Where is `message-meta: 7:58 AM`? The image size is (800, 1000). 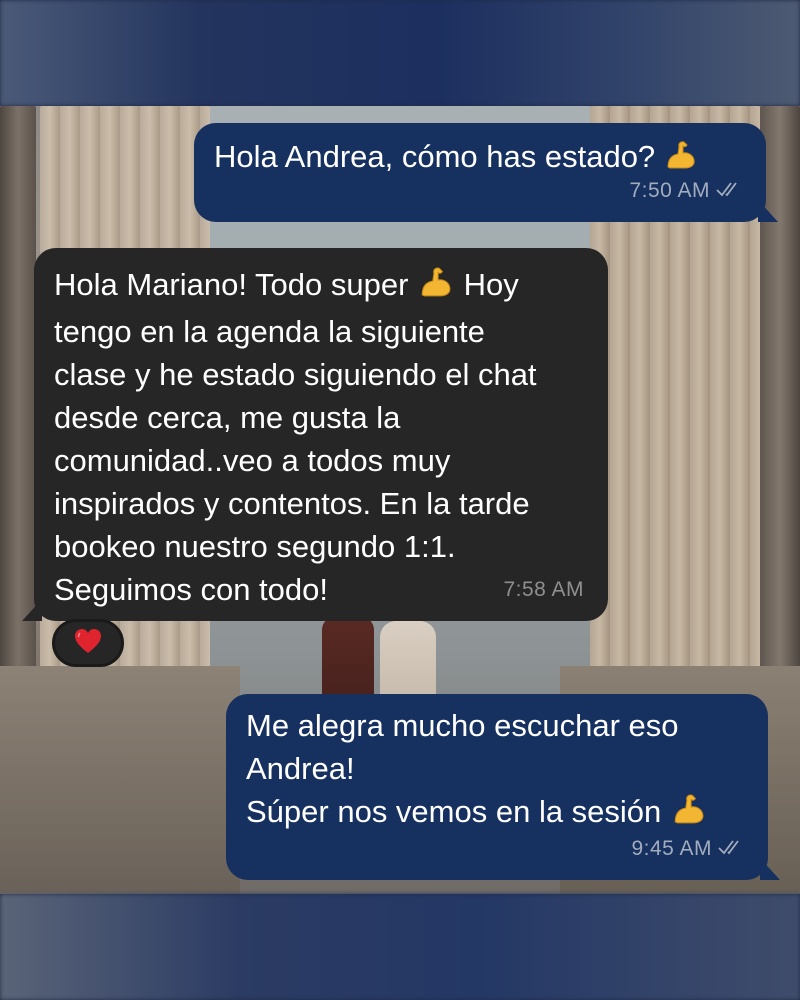 message-meta: 7:58 AM is located at coordinates (543, 589).